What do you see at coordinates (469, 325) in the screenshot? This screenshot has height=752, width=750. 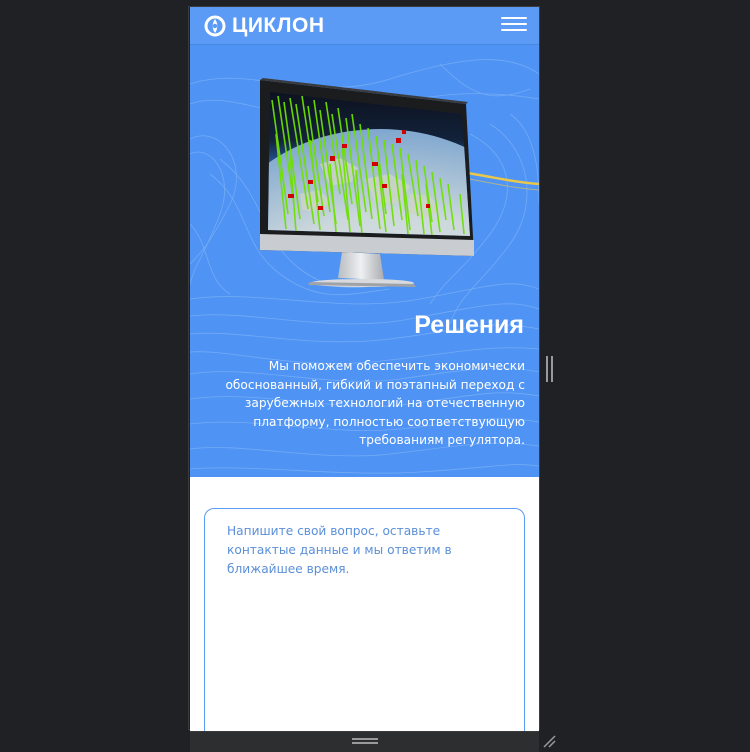 I see `hero-title: Решения` at bounding box center [469, 325].